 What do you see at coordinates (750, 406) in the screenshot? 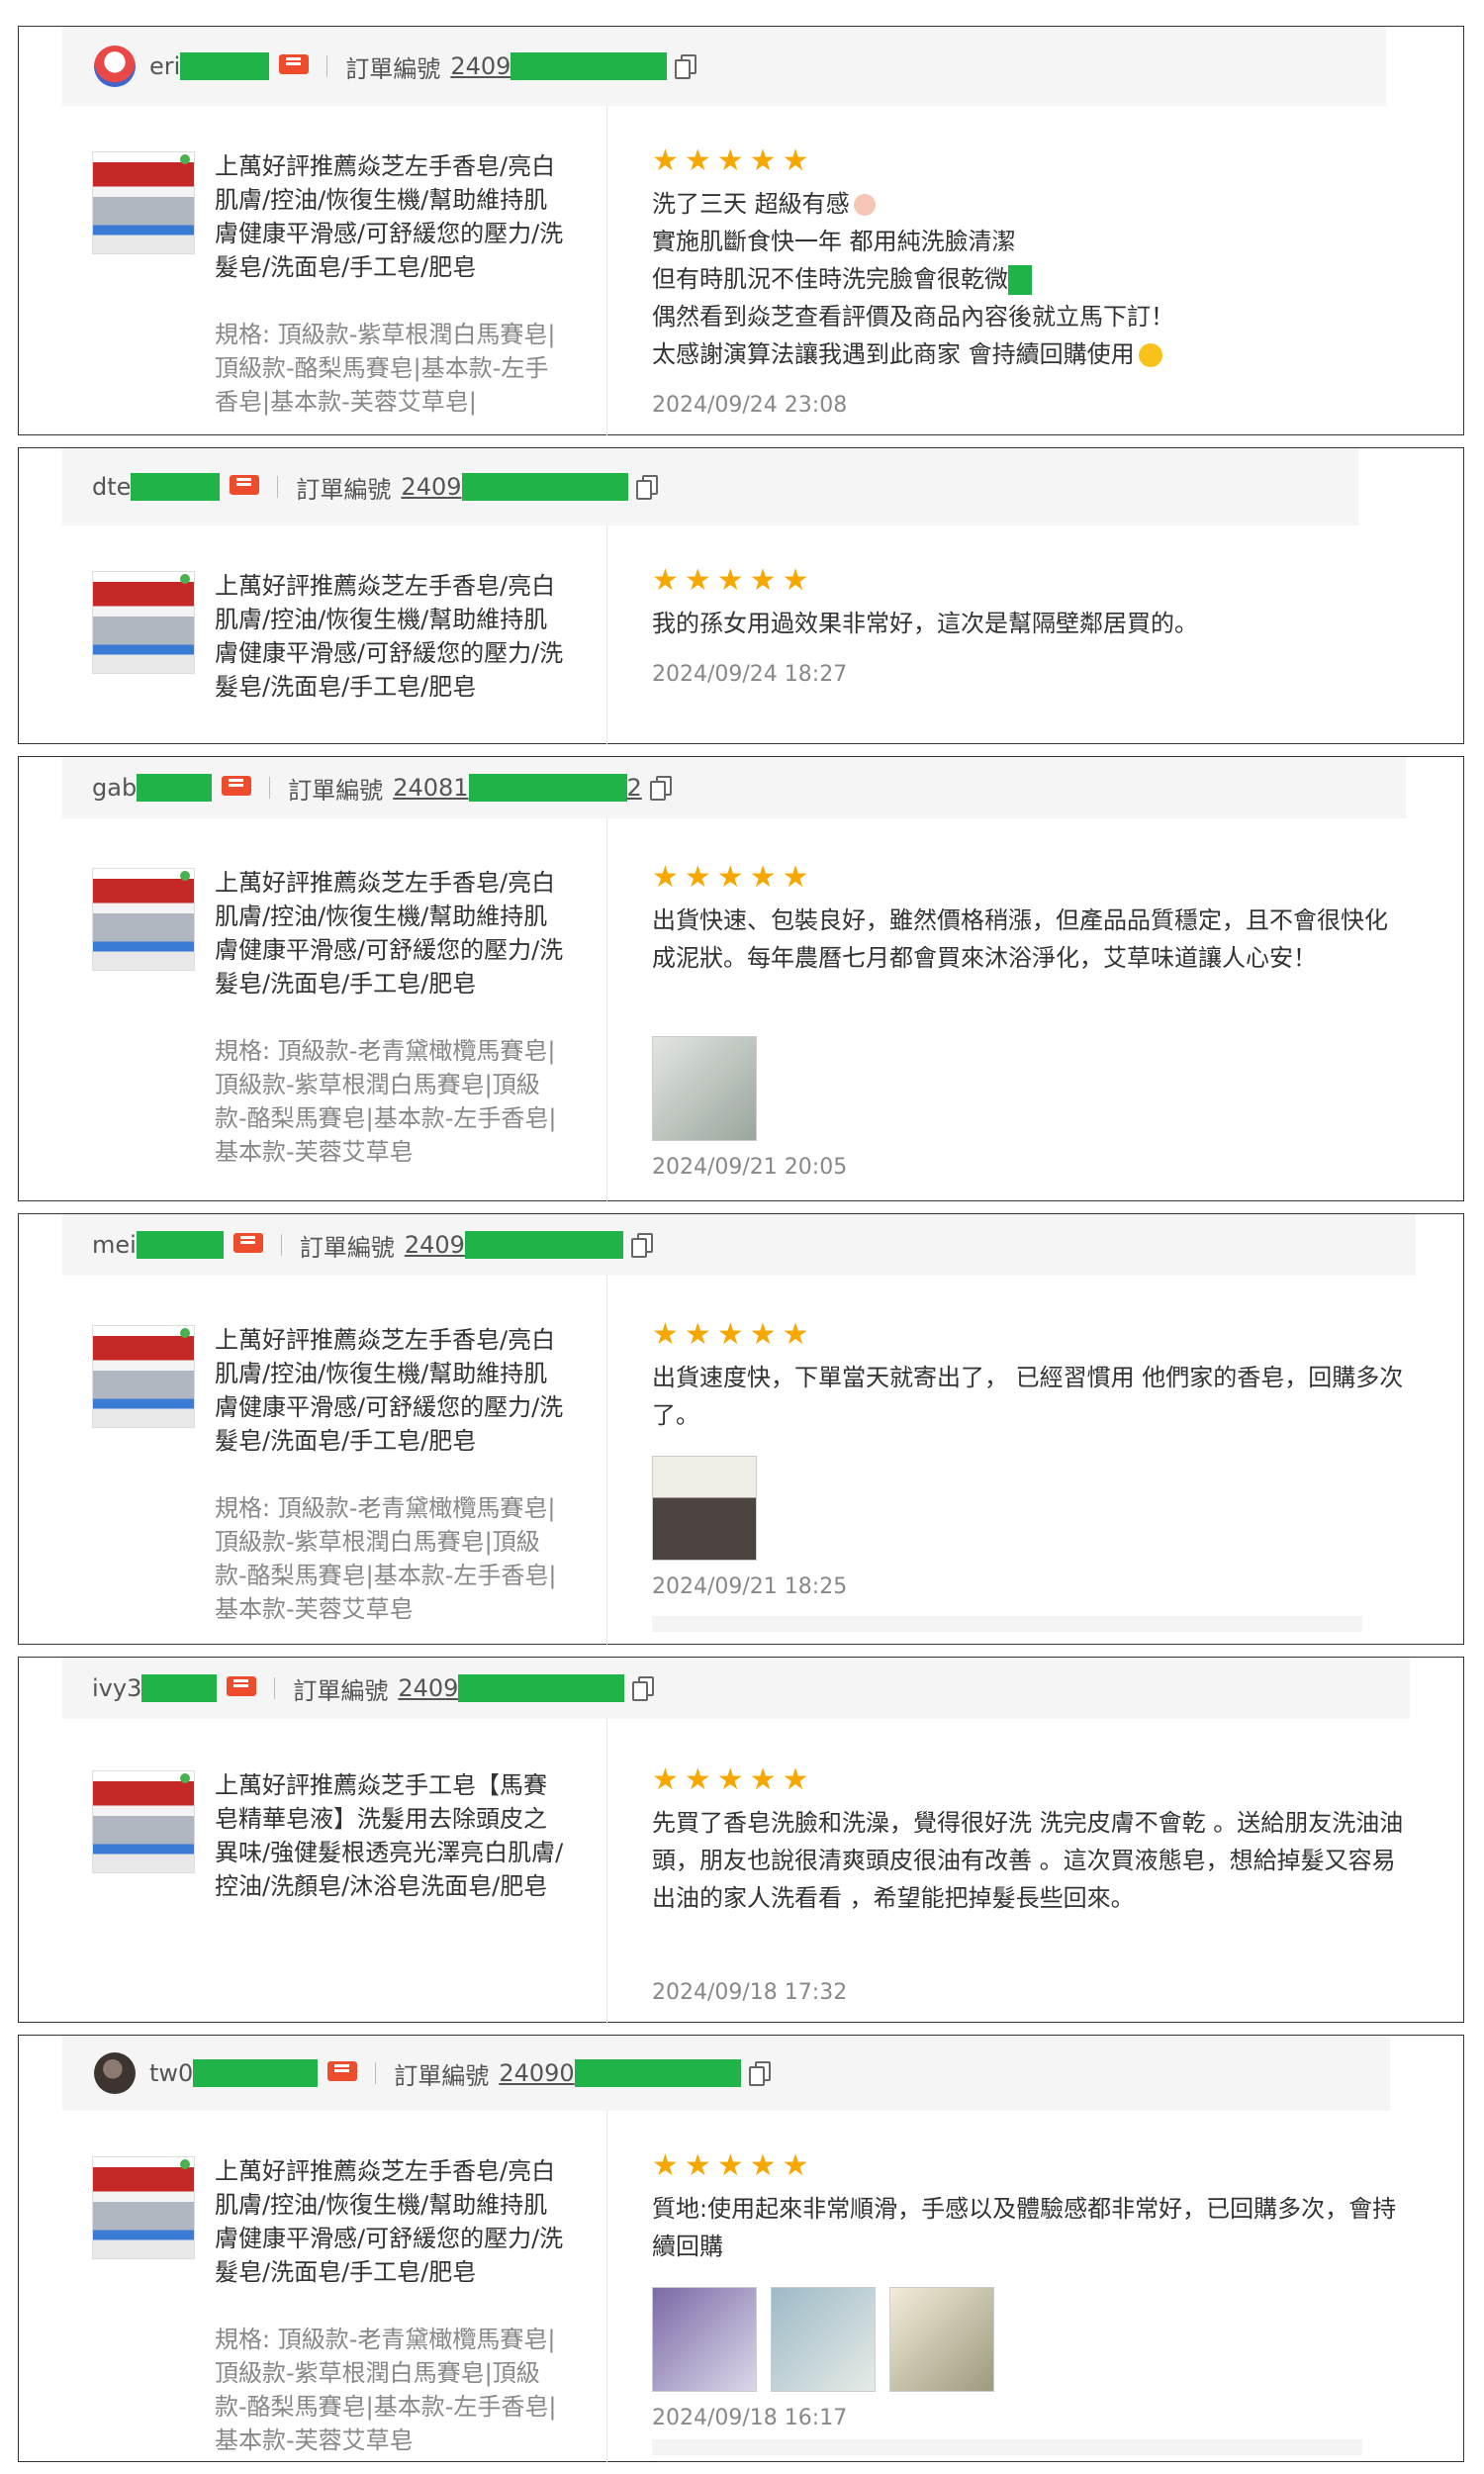
I see `review-date: 2024/09/24 23:08` at bounding box center [750, 406].